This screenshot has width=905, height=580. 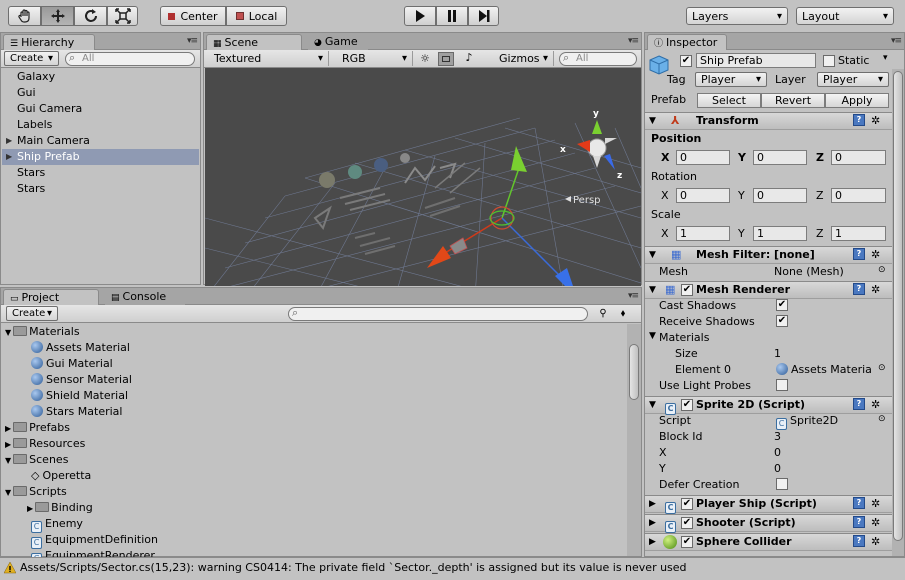 I want to click on gizmos-dropdown: Gizmos, so click(x=524, y=58).